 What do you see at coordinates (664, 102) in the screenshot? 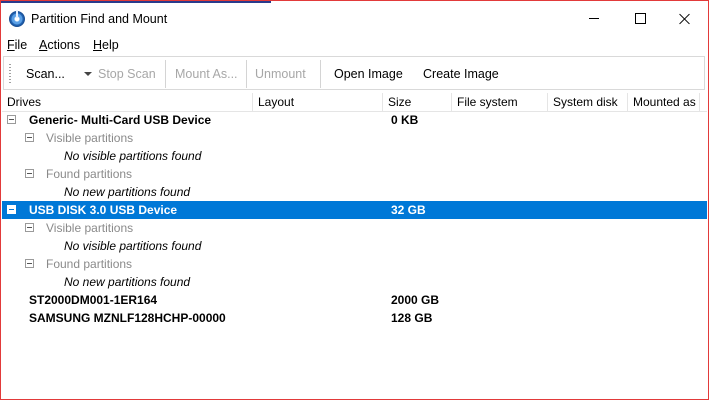
I see `column-mounted-as: Mounted as` at bounding box center [664, 102].